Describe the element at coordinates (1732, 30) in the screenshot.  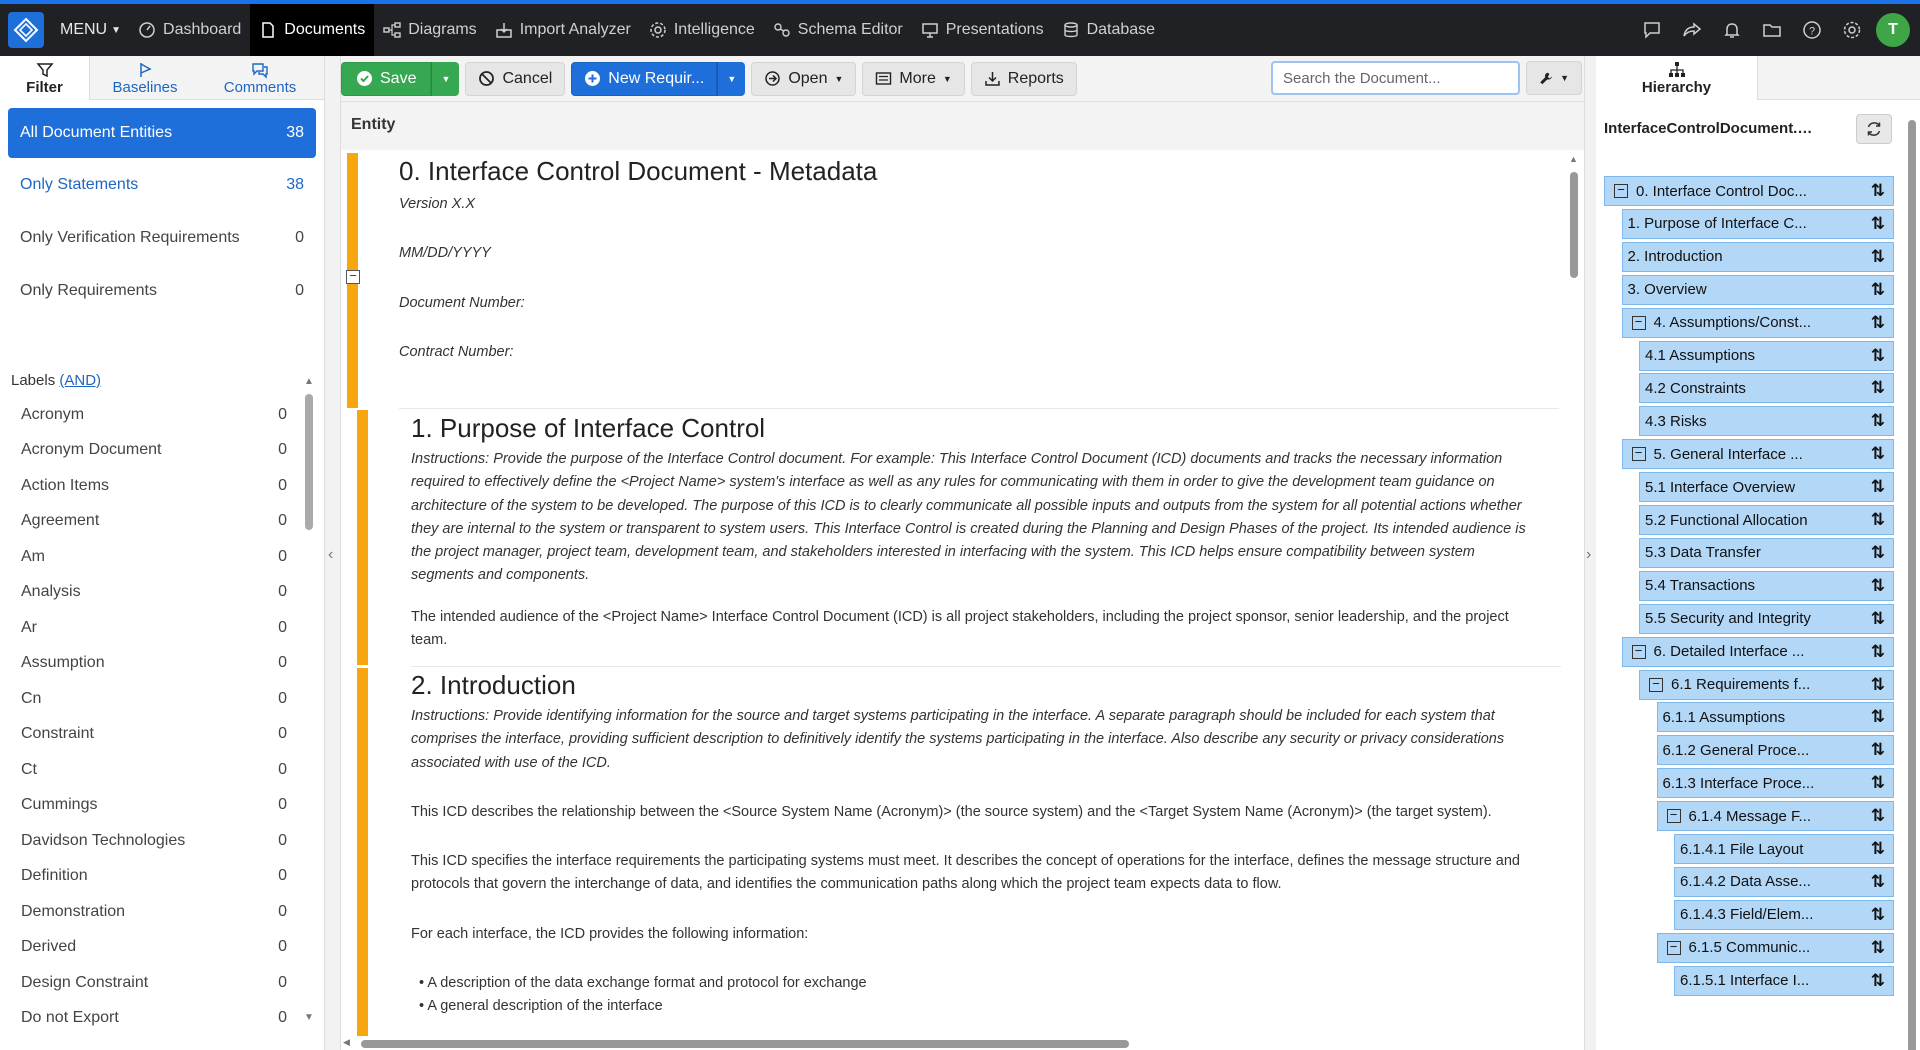
I see `bell-icon` at that location.